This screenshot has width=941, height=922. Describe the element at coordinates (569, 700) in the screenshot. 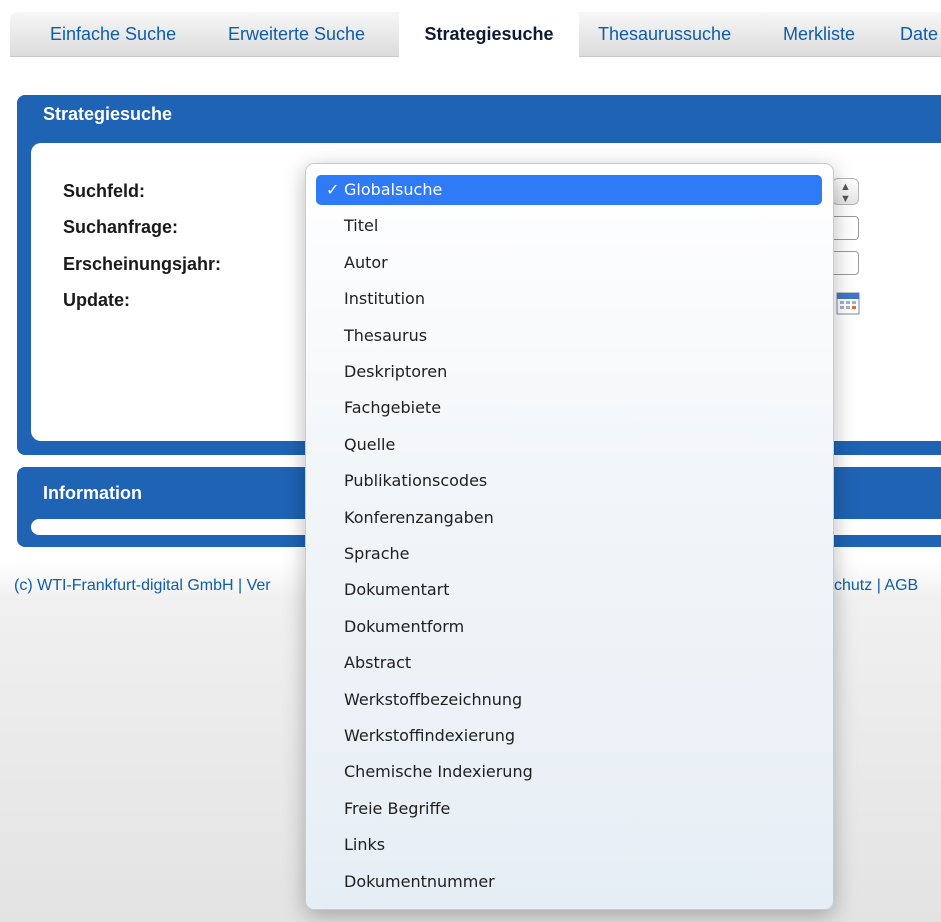

I see `menu-option-werkstoffbezeichnung: Werkstoffbezeichnung` at that location.